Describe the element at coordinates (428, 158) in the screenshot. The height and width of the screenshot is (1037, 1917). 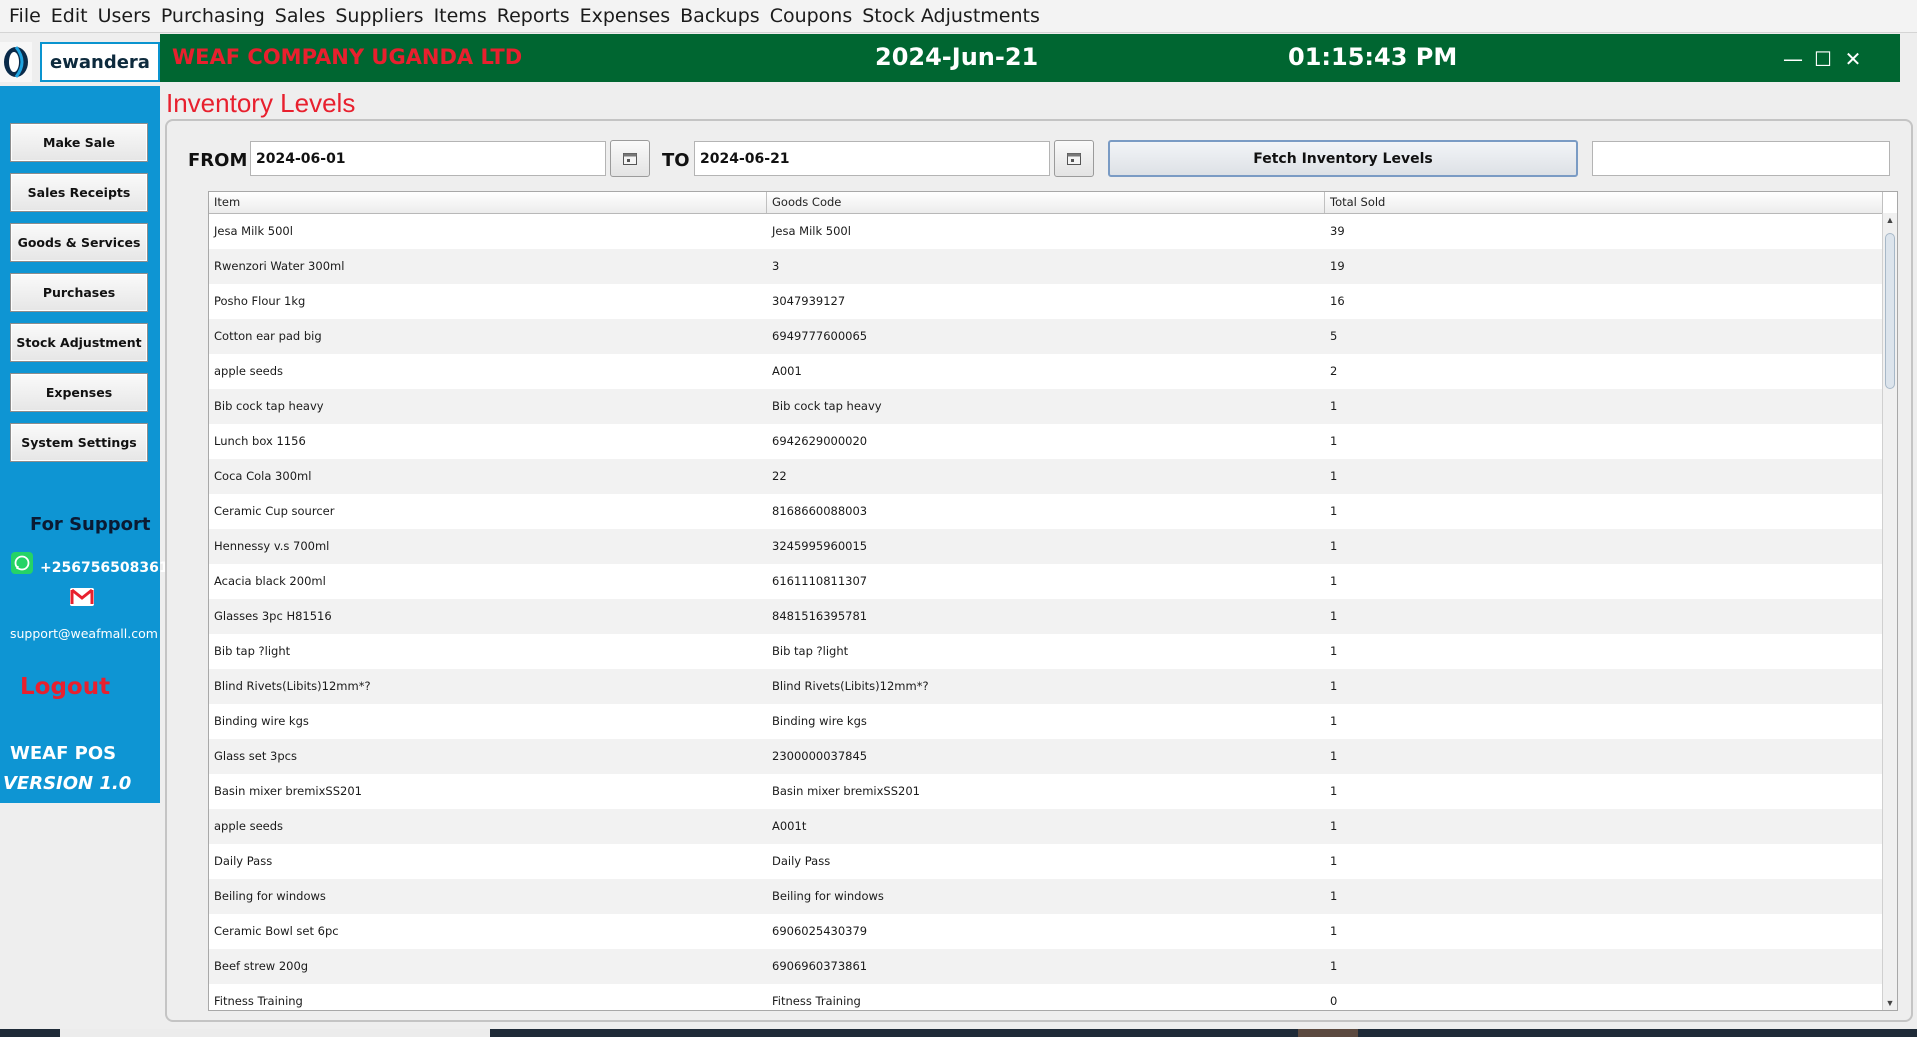
I see `from-date-field: 2024-06-01` at that location.